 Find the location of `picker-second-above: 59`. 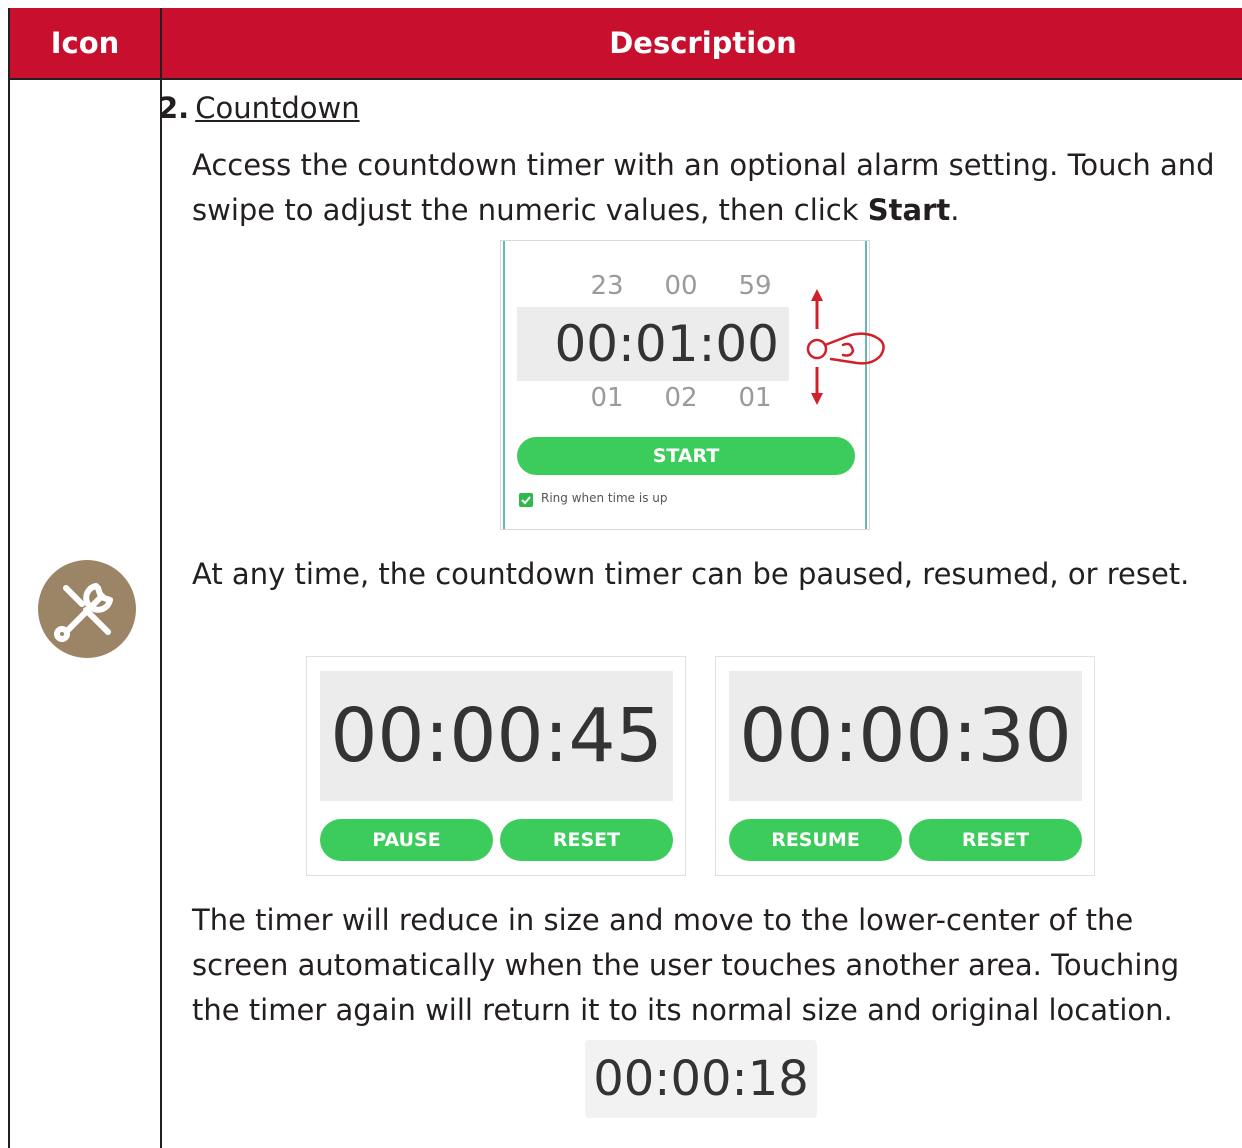

picker-second-above: 59 is located at coordinates (755, 286).